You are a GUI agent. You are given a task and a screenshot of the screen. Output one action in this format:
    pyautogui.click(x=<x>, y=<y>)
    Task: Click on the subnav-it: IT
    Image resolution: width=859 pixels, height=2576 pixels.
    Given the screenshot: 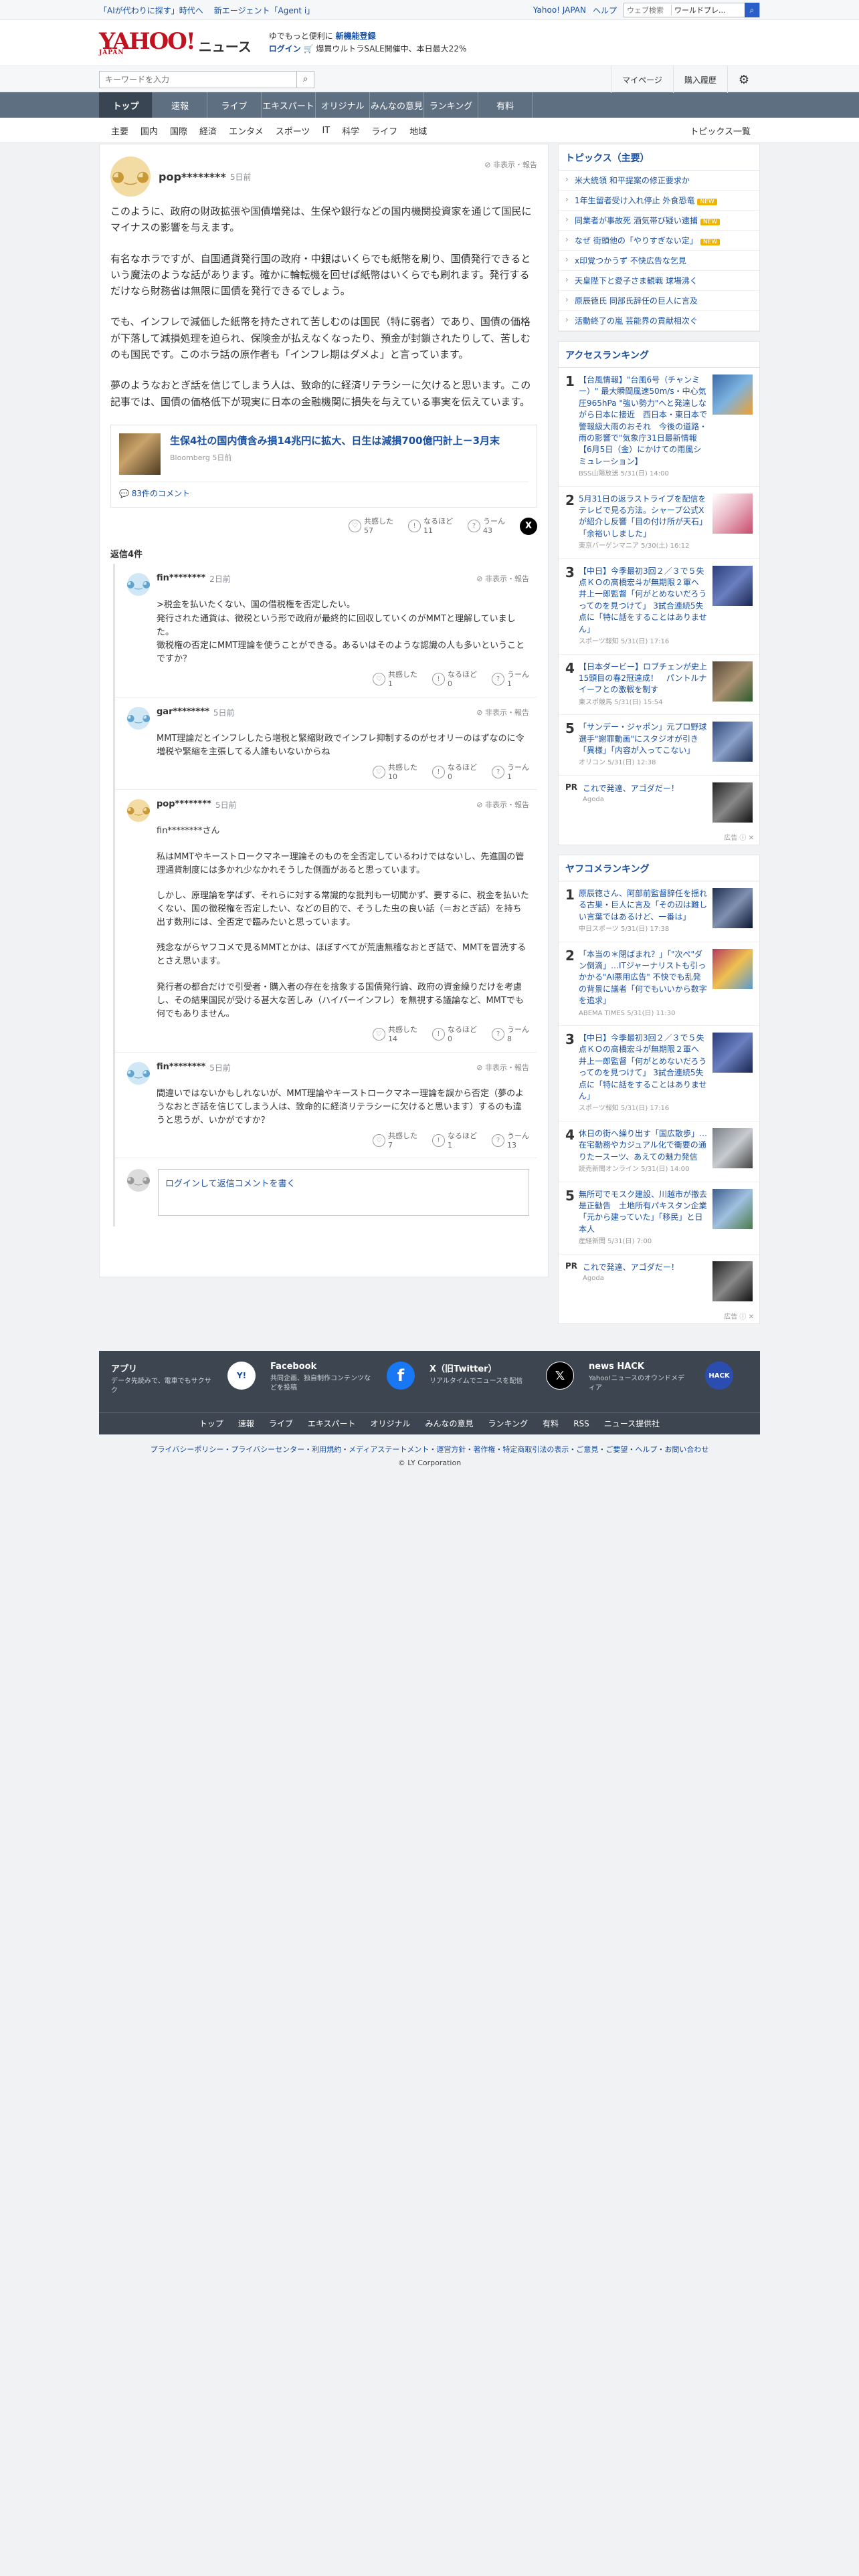 What is the action you would take?
    pyautogui.click(x=326, y=131)
    